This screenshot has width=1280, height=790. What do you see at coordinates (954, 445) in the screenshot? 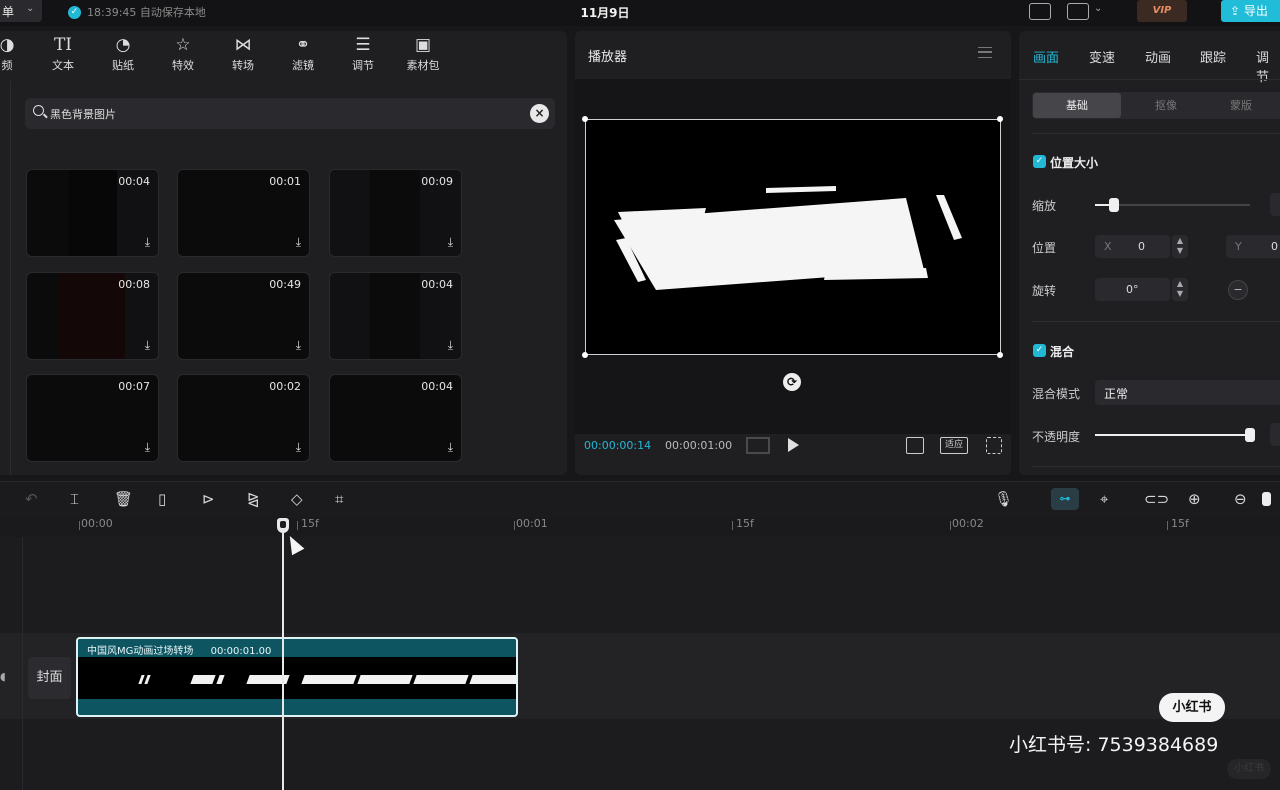
I see `ratio-button: 适应` at bounding box center [954, 445].